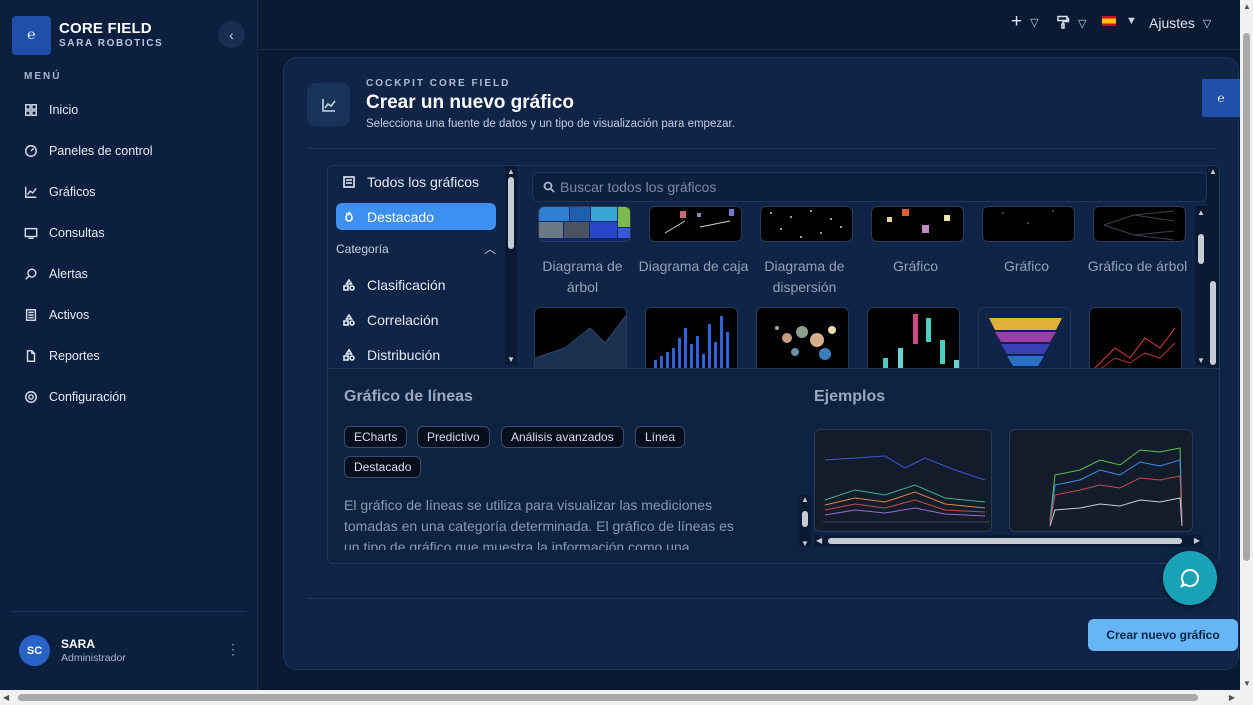 The height and width of the screenshot is (705, 1253). What do you see at coordinates (1071, 23) in the screenshot?
I see `theme-menu-button: ▽` at bounding box center [1071, 23].